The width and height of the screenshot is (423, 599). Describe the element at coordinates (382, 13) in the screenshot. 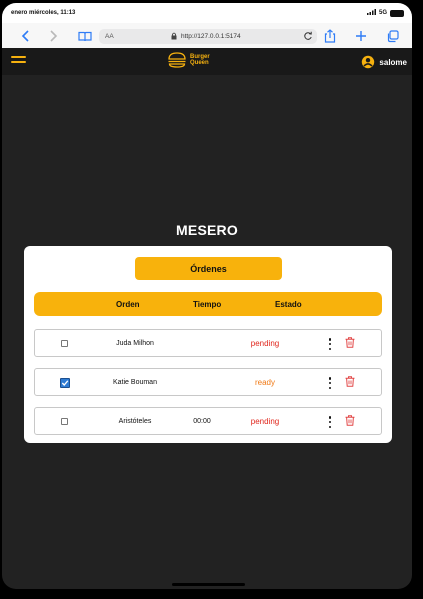

I see `network-label: 5G` at that location.